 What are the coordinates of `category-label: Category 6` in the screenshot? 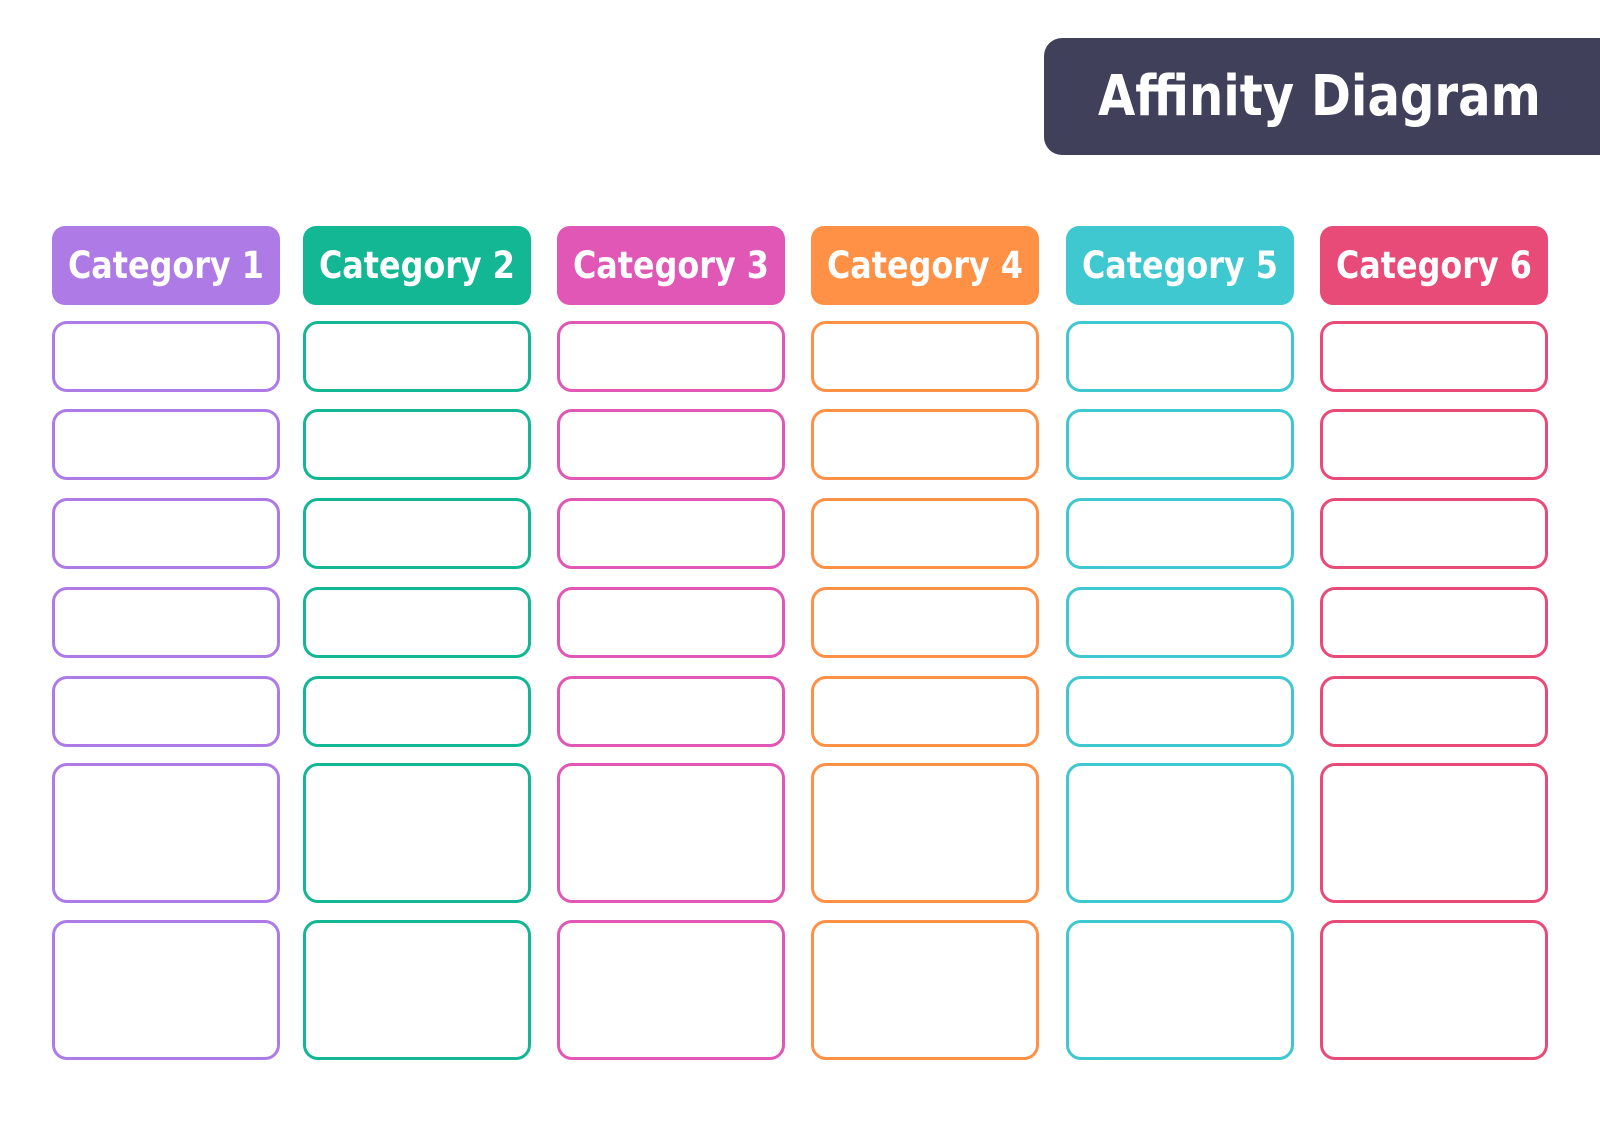 It's located at (1434, 265).